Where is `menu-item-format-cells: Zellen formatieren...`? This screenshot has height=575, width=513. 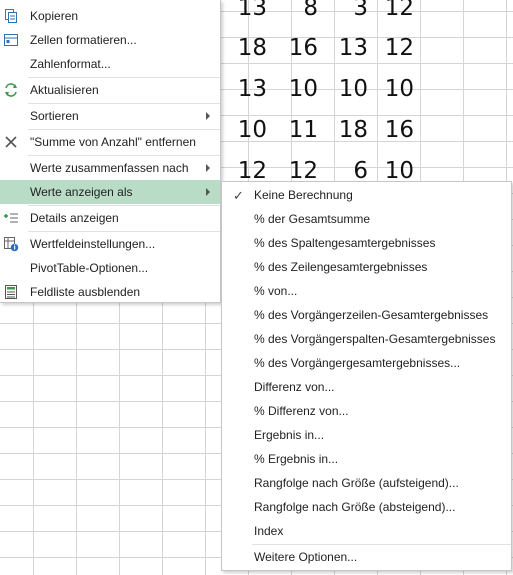
menu-item-format-cells: Zellen formatieren... is located at coordinates (110, 40).